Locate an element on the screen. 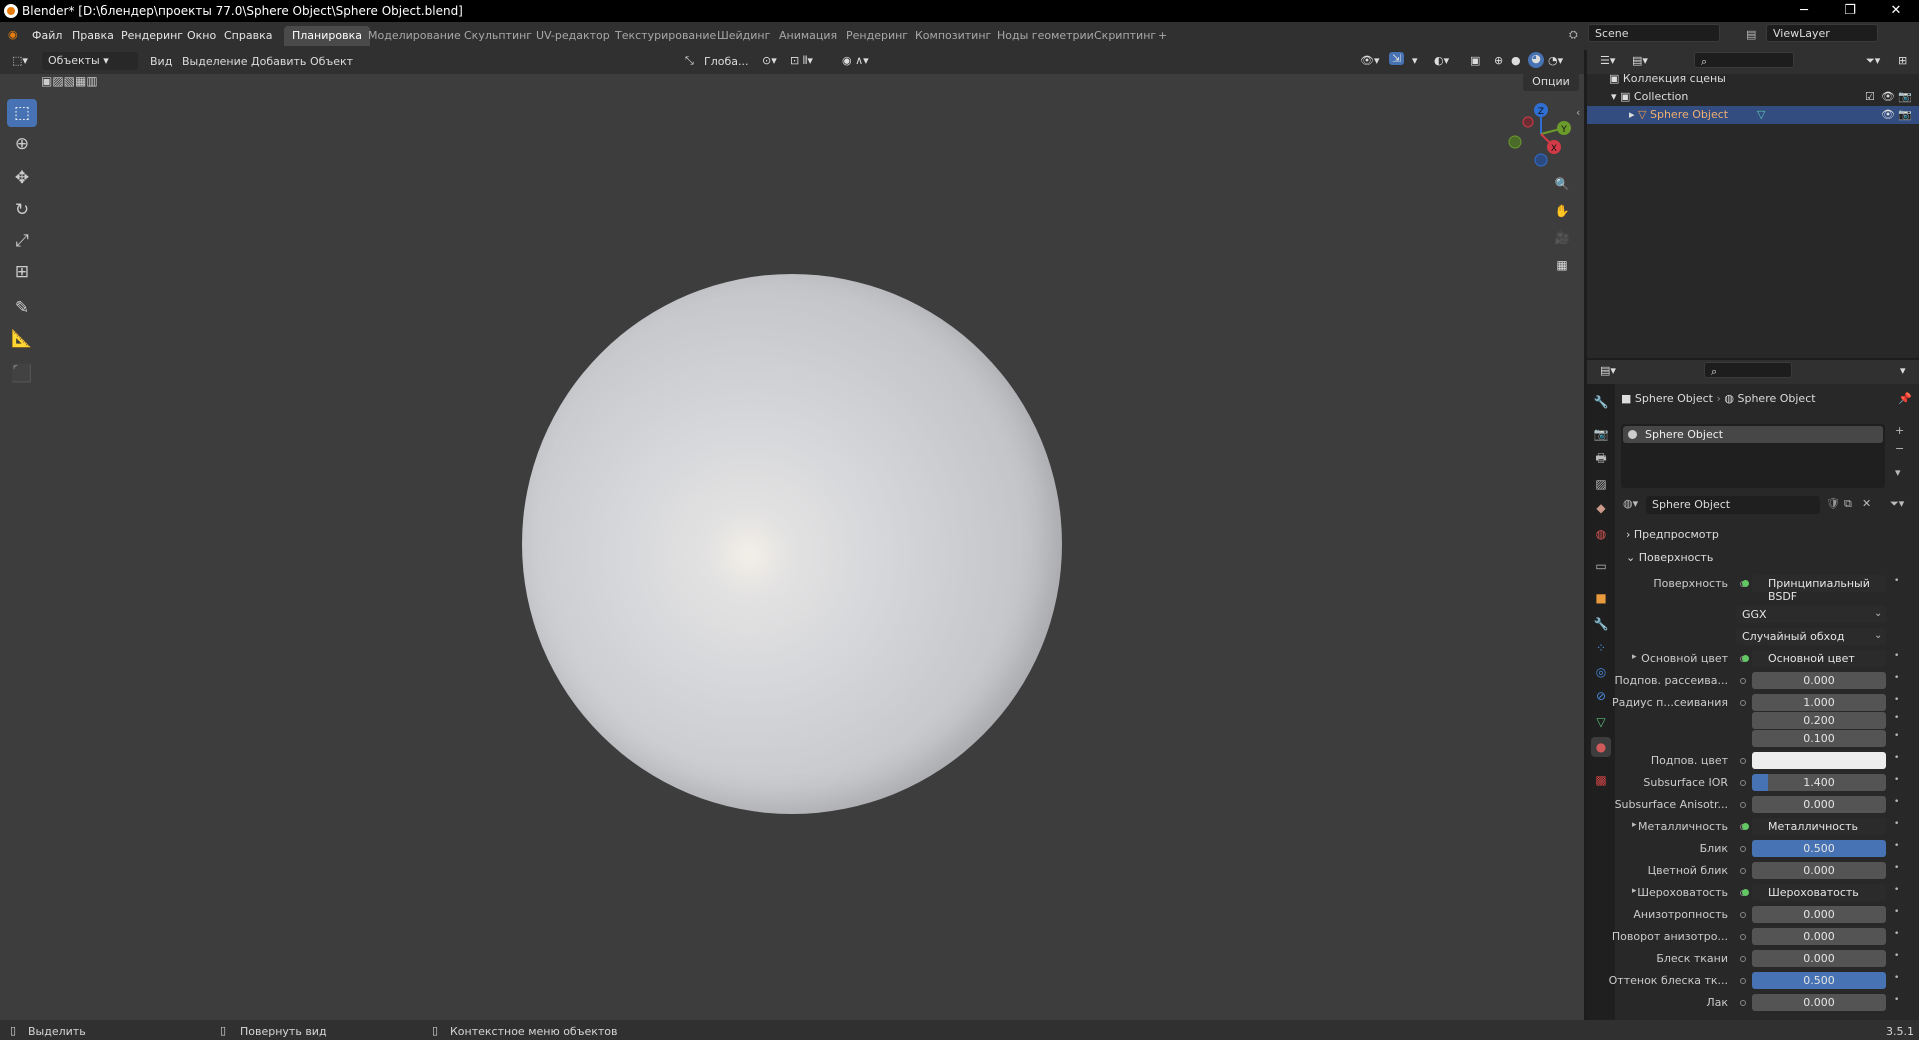 This screenshot has width=1919, height=1040. mode-selector: Объекты ▾ is located at coordinates (90, 61).